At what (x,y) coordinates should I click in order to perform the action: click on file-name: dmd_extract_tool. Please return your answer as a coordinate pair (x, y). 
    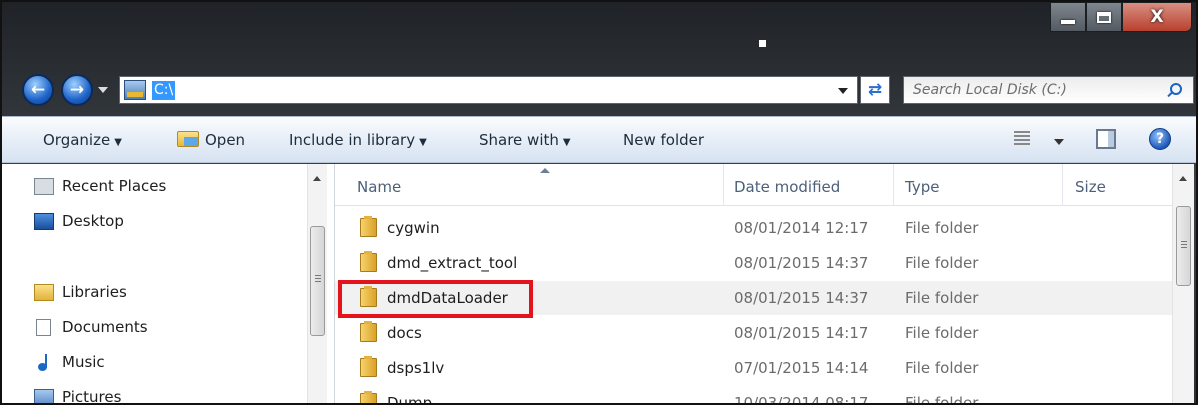
    Looking at the image, I should click on (452, 263).